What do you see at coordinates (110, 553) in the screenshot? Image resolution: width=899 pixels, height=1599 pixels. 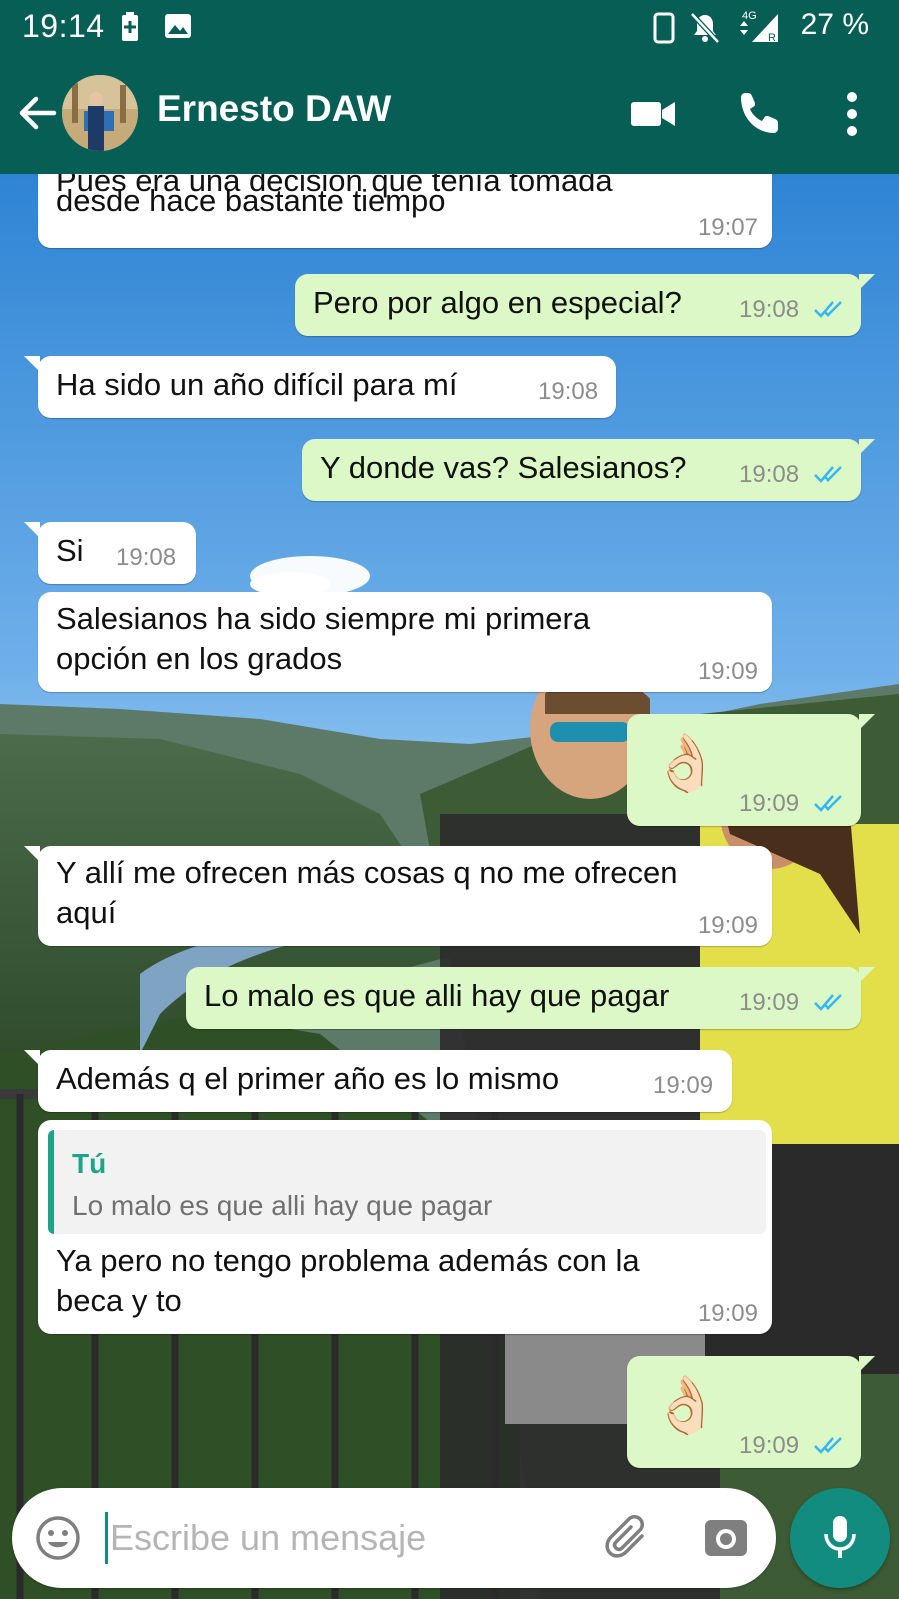 I see `message-incoming: Si 19:08` at bounding box center [110, 553].